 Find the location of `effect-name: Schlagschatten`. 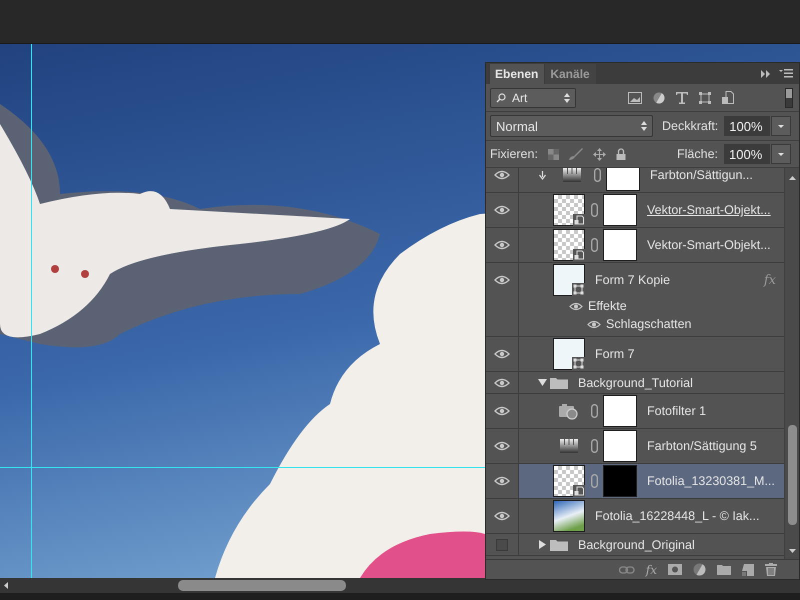

effect-name: Schlagschatten is located at coordinates (649, 324).